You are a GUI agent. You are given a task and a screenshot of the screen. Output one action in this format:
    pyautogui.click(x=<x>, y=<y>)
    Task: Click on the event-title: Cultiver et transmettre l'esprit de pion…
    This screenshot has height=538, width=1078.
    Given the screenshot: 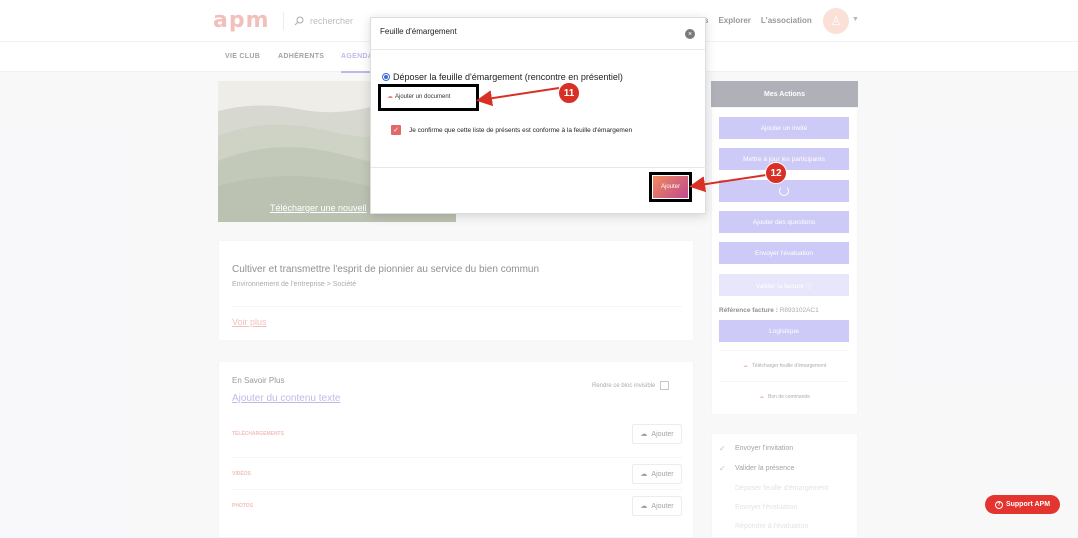 What is the action you would take?
    pyautogui.click(x=386, y=269)
    